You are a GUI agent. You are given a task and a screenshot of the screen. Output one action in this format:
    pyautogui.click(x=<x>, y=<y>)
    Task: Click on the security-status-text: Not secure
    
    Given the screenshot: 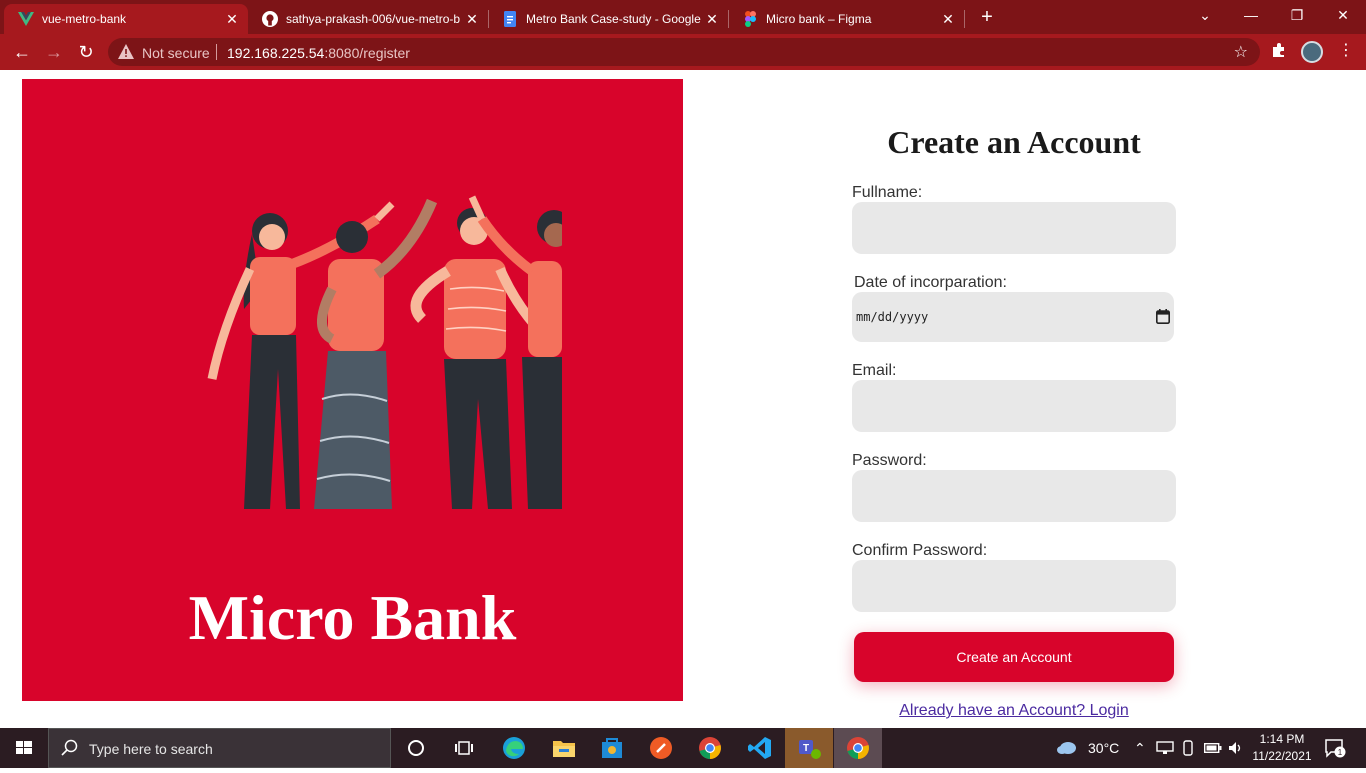 What is the action you would take?
    pyautogui.click(x=176, y=53)
    